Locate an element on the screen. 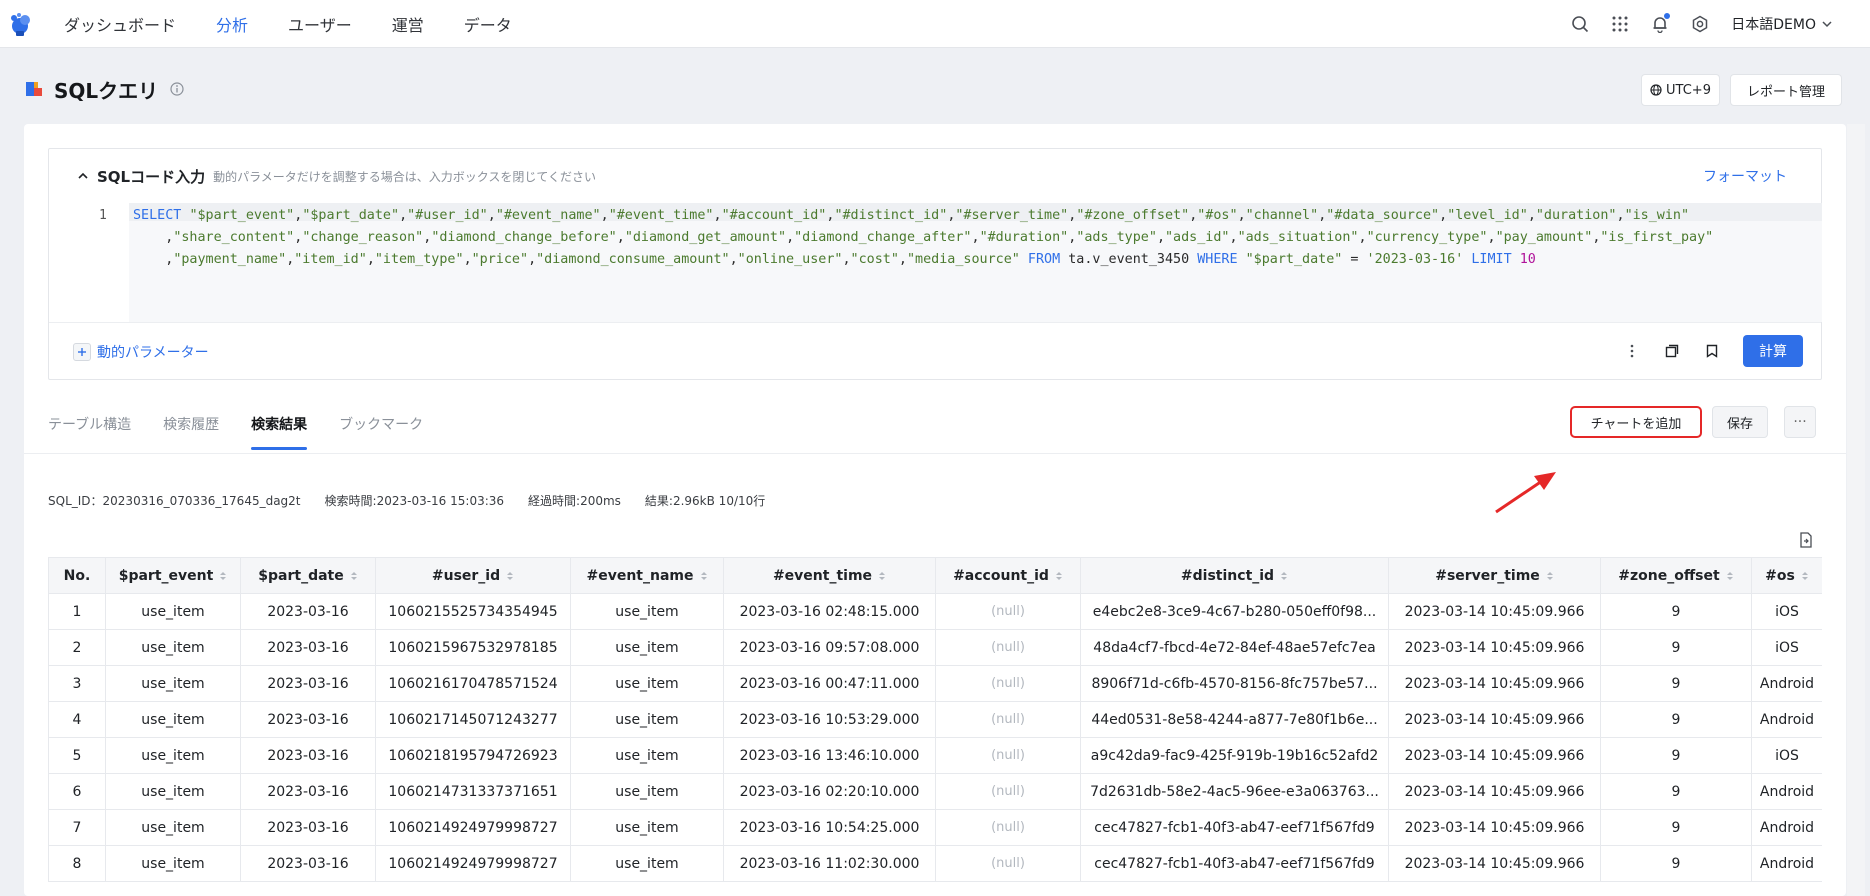 This screenshot has width=1870, height=896. column-header: #event_time is located at coordinates (829, 575).